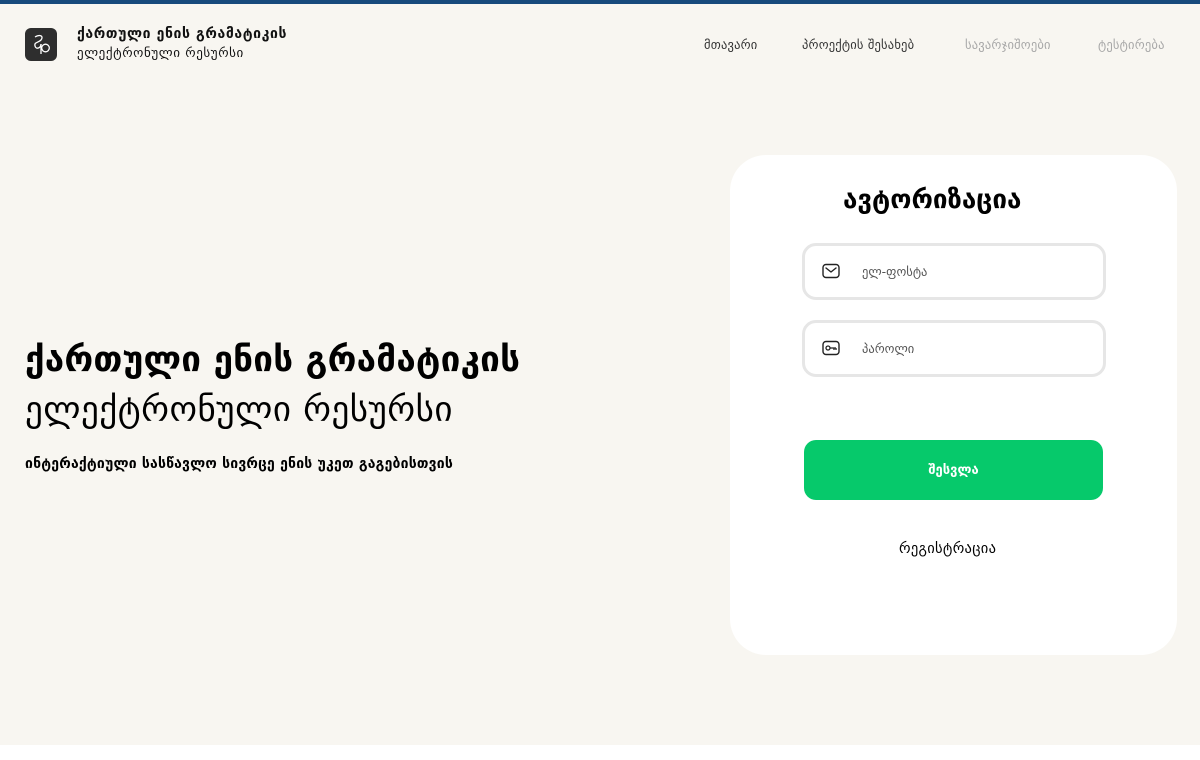 Image resolution: width=1200 pixels, height=760 pixels. What do you see at coordinates (600, 2) in the screenshot?
I see `top-accent-line` at bounding box center [600, 2].